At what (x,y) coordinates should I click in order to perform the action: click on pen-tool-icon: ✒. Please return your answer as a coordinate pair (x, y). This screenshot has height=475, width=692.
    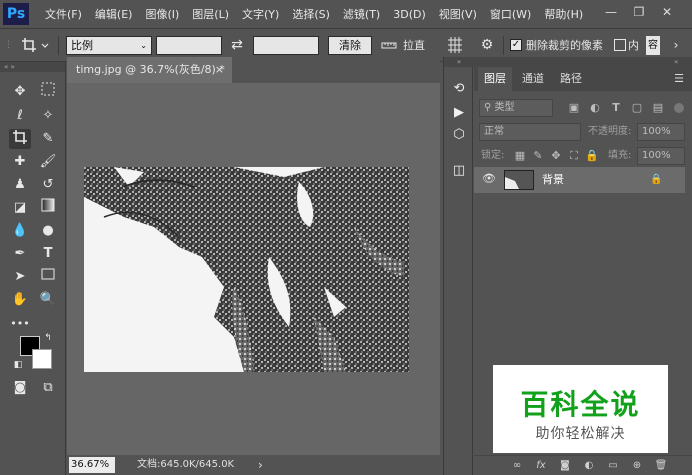
    Looking at the image, I should click on (20, 254).